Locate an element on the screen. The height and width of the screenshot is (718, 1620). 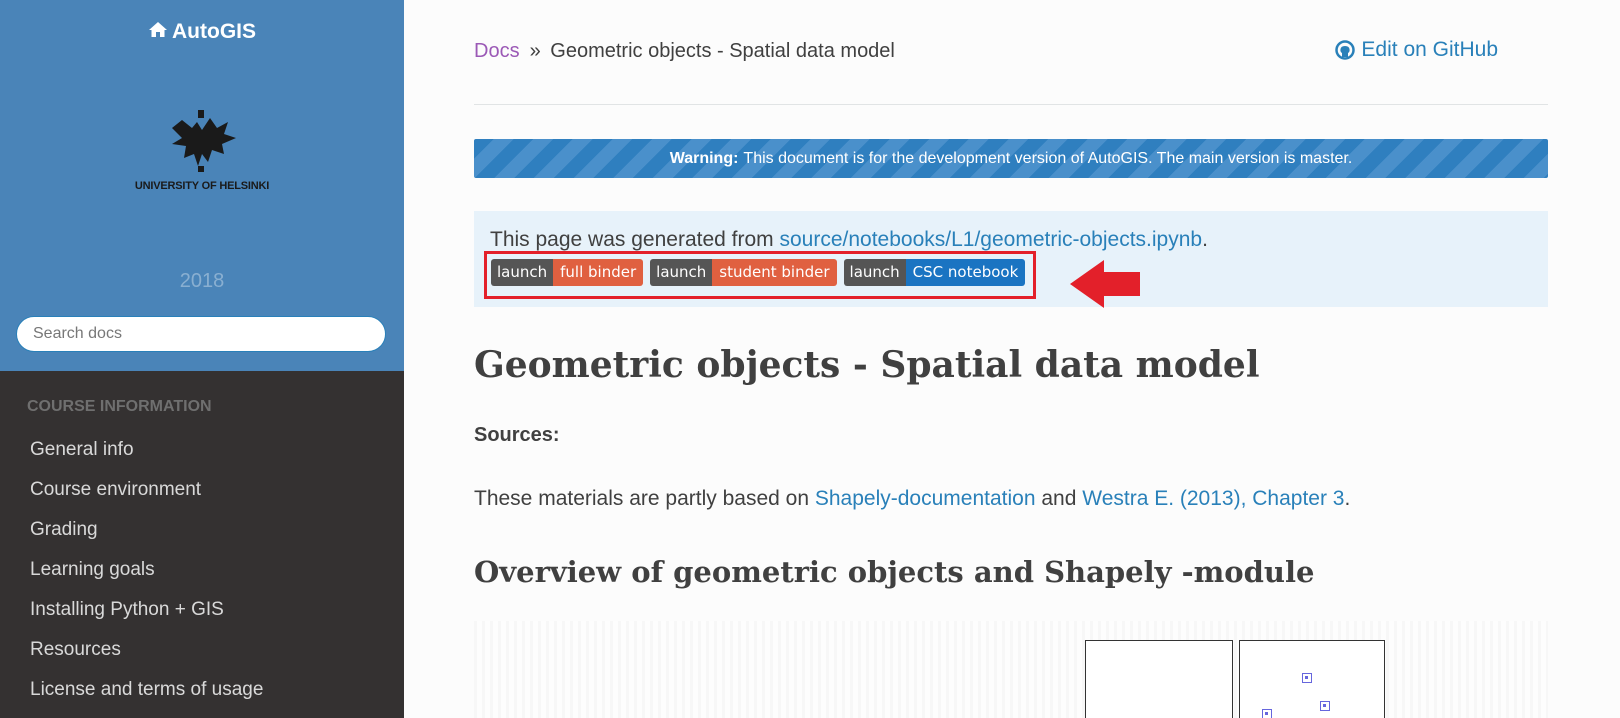
page-title: Geometric objects - Spatial data model is located at coordinates (867, 365).